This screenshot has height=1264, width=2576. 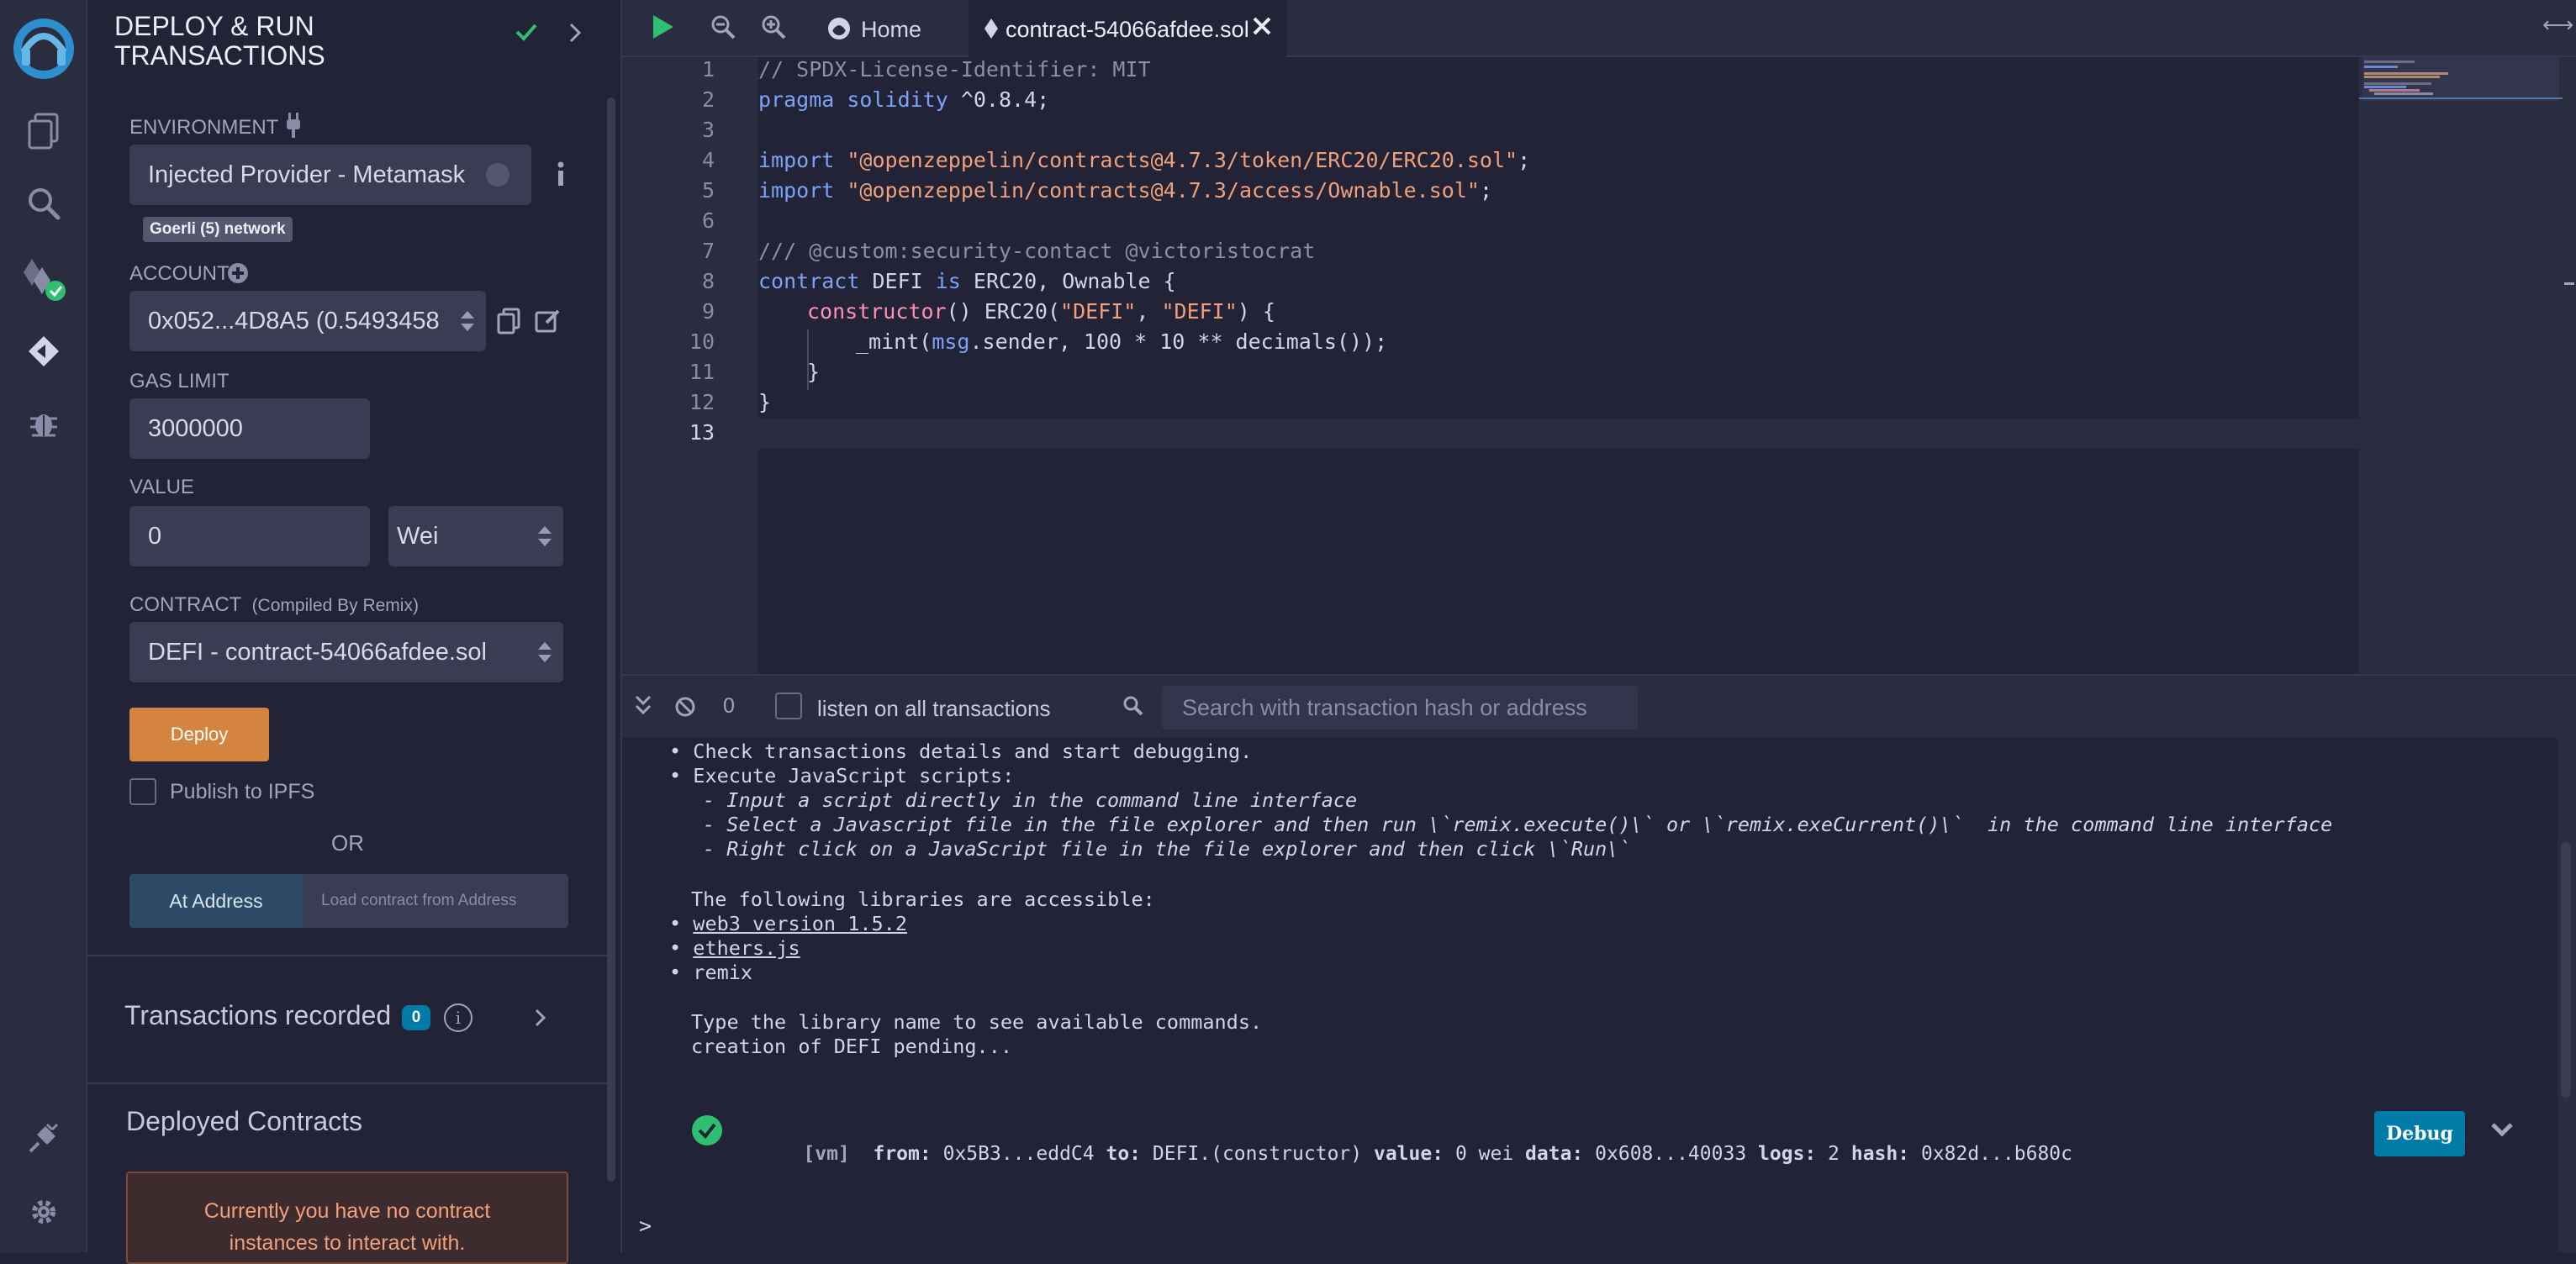 I want to click on tab-contract-file: contract-54066afdee.sol, so click(x=1127, y=28).